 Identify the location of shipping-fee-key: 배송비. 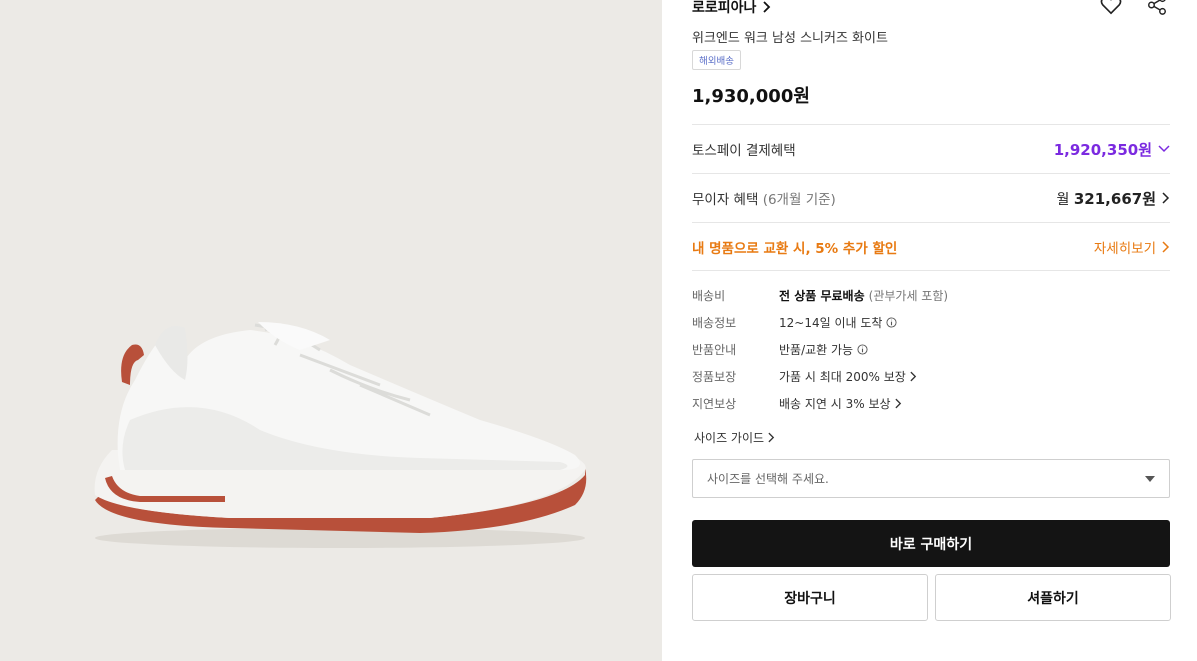
(709, 296).